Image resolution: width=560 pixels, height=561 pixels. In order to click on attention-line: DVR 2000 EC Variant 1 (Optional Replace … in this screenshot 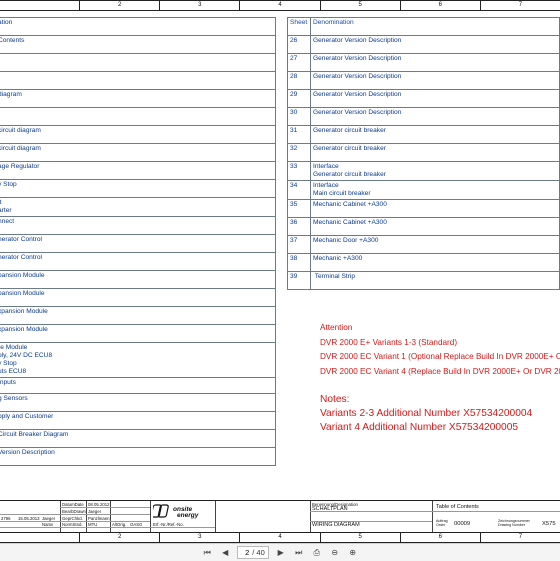, I will do `click(440, 356)`.